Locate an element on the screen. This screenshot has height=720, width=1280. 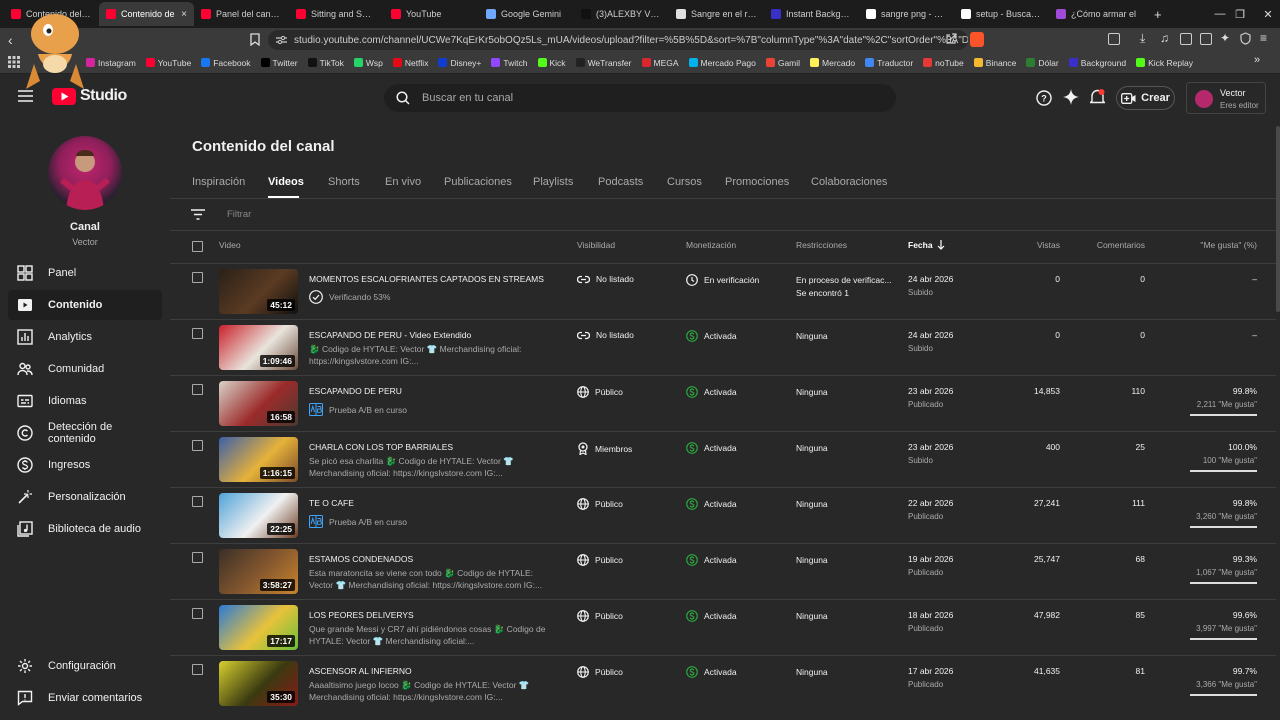
leo-ai-icon: ✦ is located at coordinates (1225, 38).